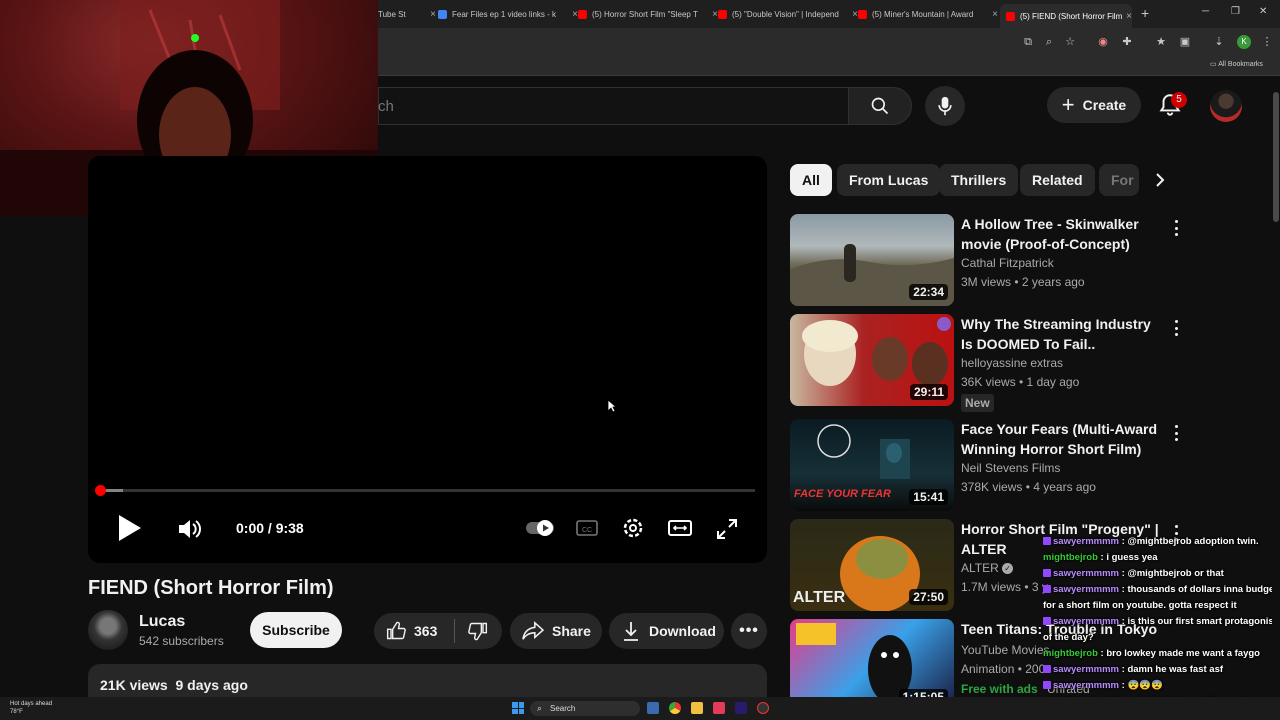 The width and height of the screenshot is (1280, 720). I want to click on browser-tab: Tube Stu ×, so click(407, 14).